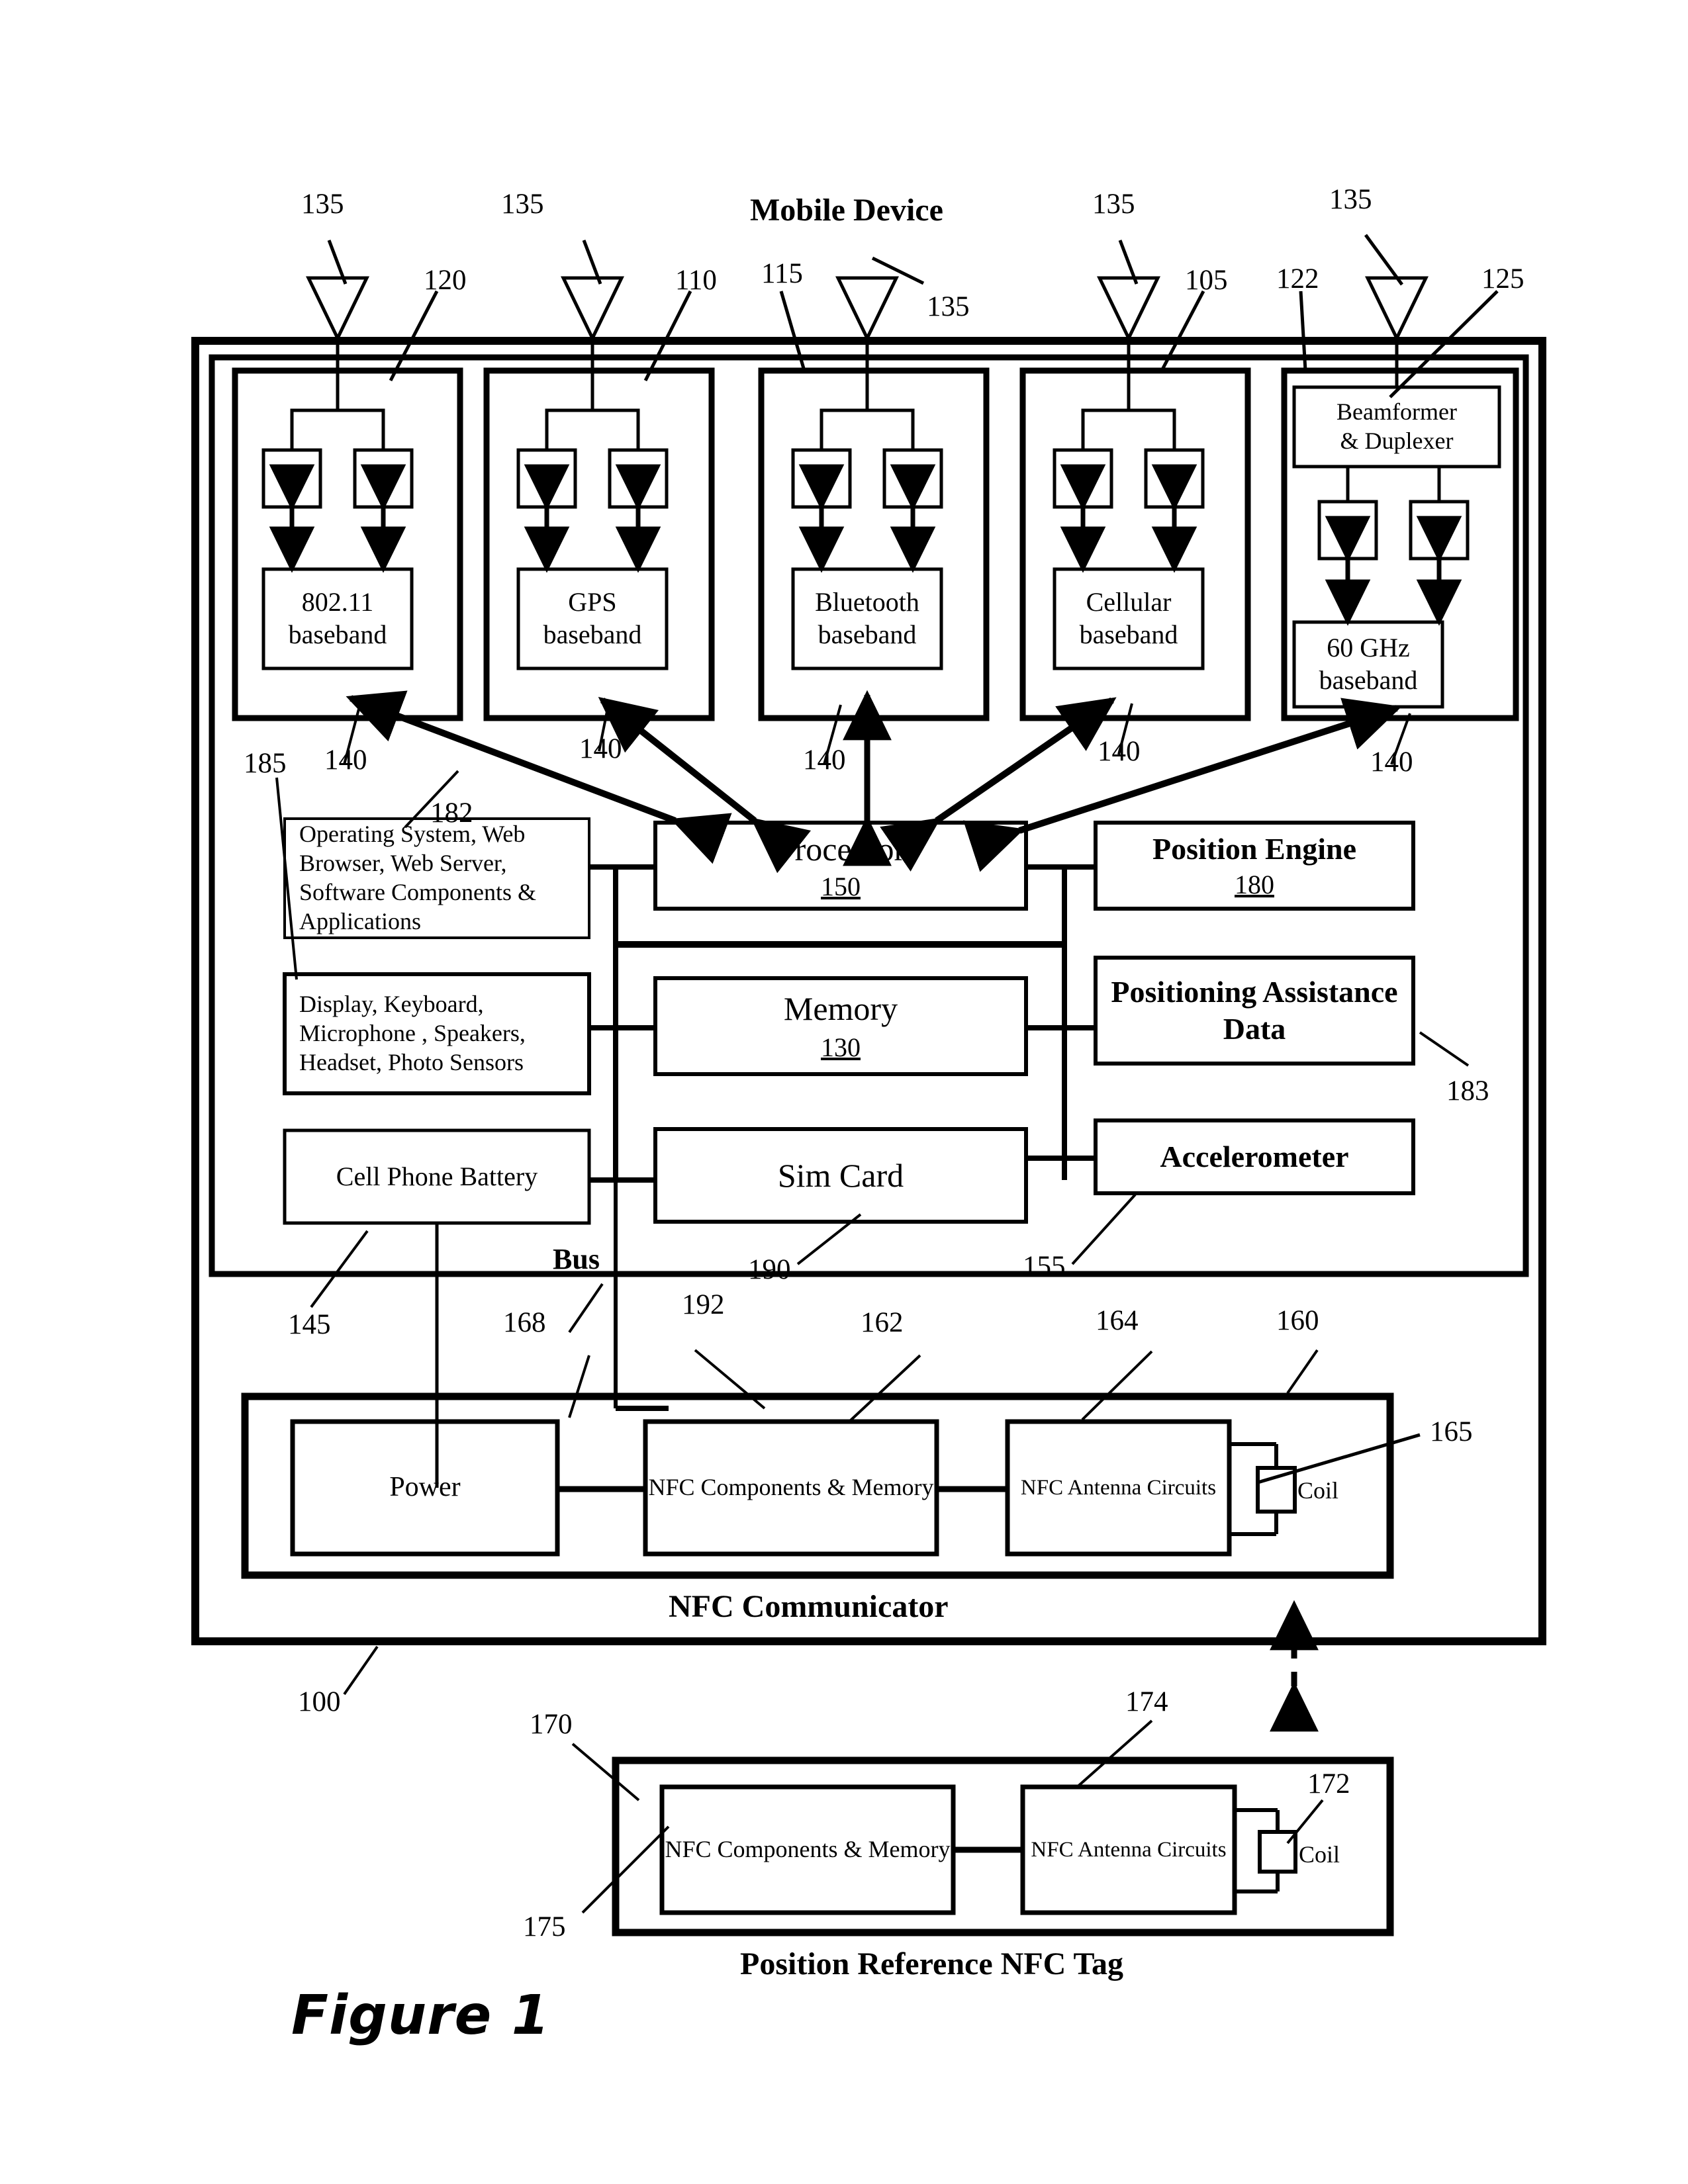 This screenshot has width=1688, height=2184. Describe the element at coordinates (292, 478) in the screenshot. I see `wifi-transmitter-label: T` at that location.